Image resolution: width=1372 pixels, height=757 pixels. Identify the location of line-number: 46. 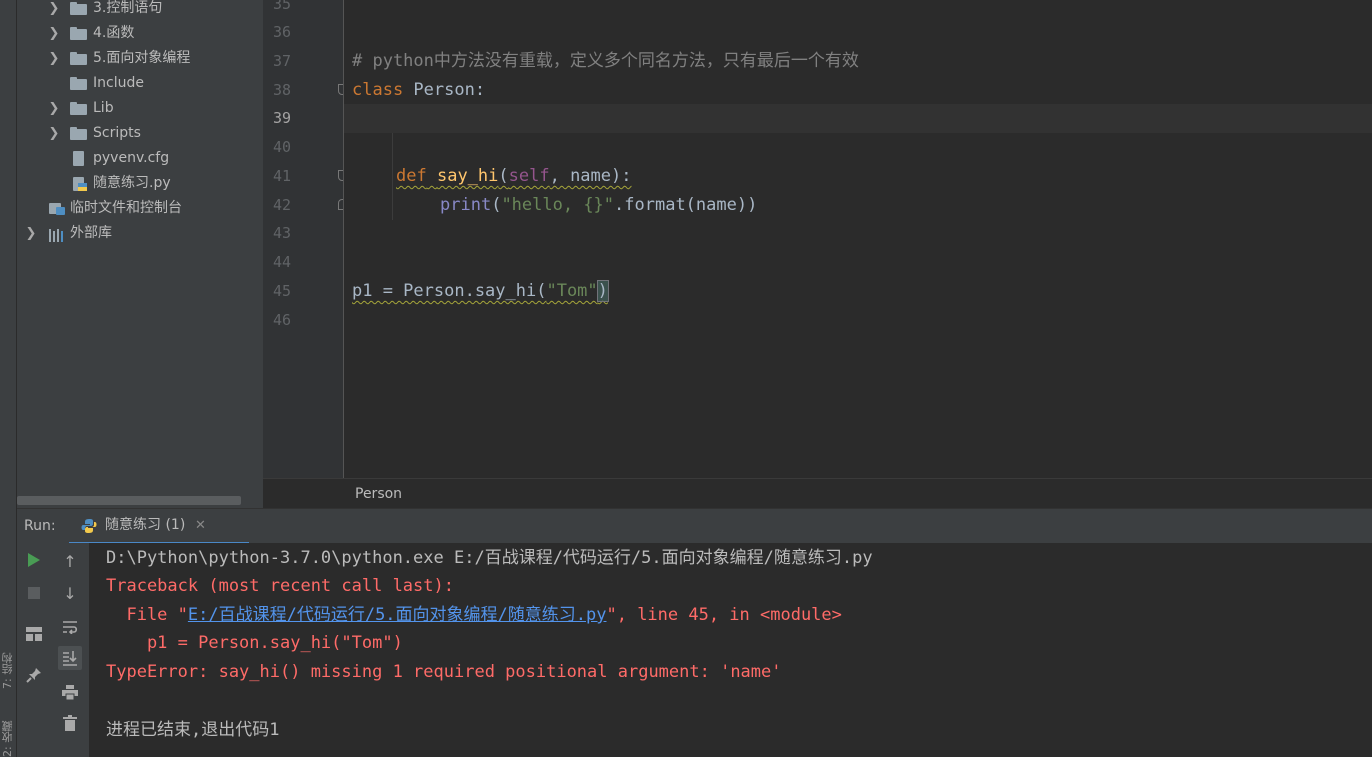
(281, 320).